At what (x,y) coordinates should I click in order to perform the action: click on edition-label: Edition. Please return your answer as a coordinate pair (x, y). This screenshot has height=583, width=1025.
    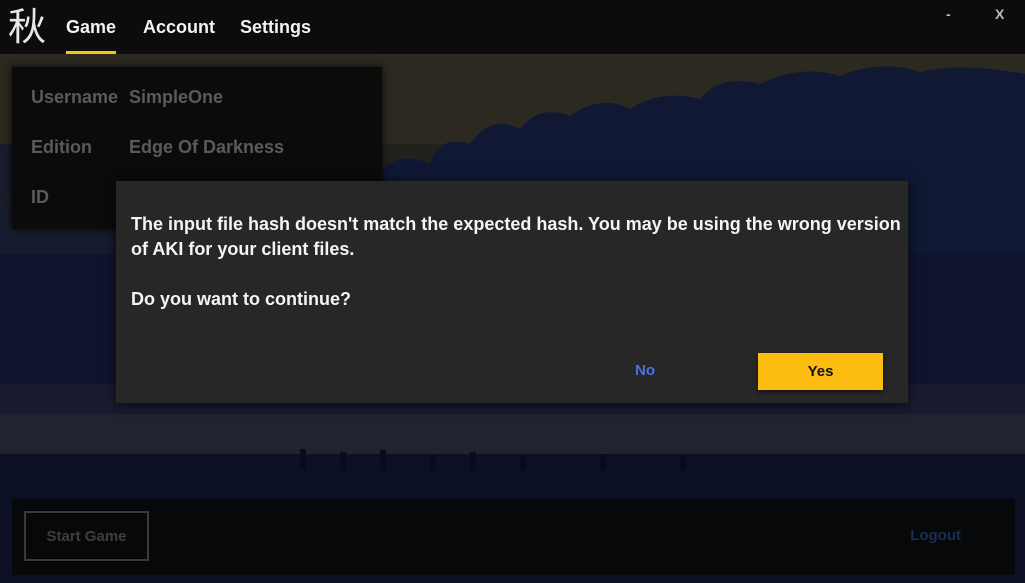
    Looking at the image, I should click on (61, 147).